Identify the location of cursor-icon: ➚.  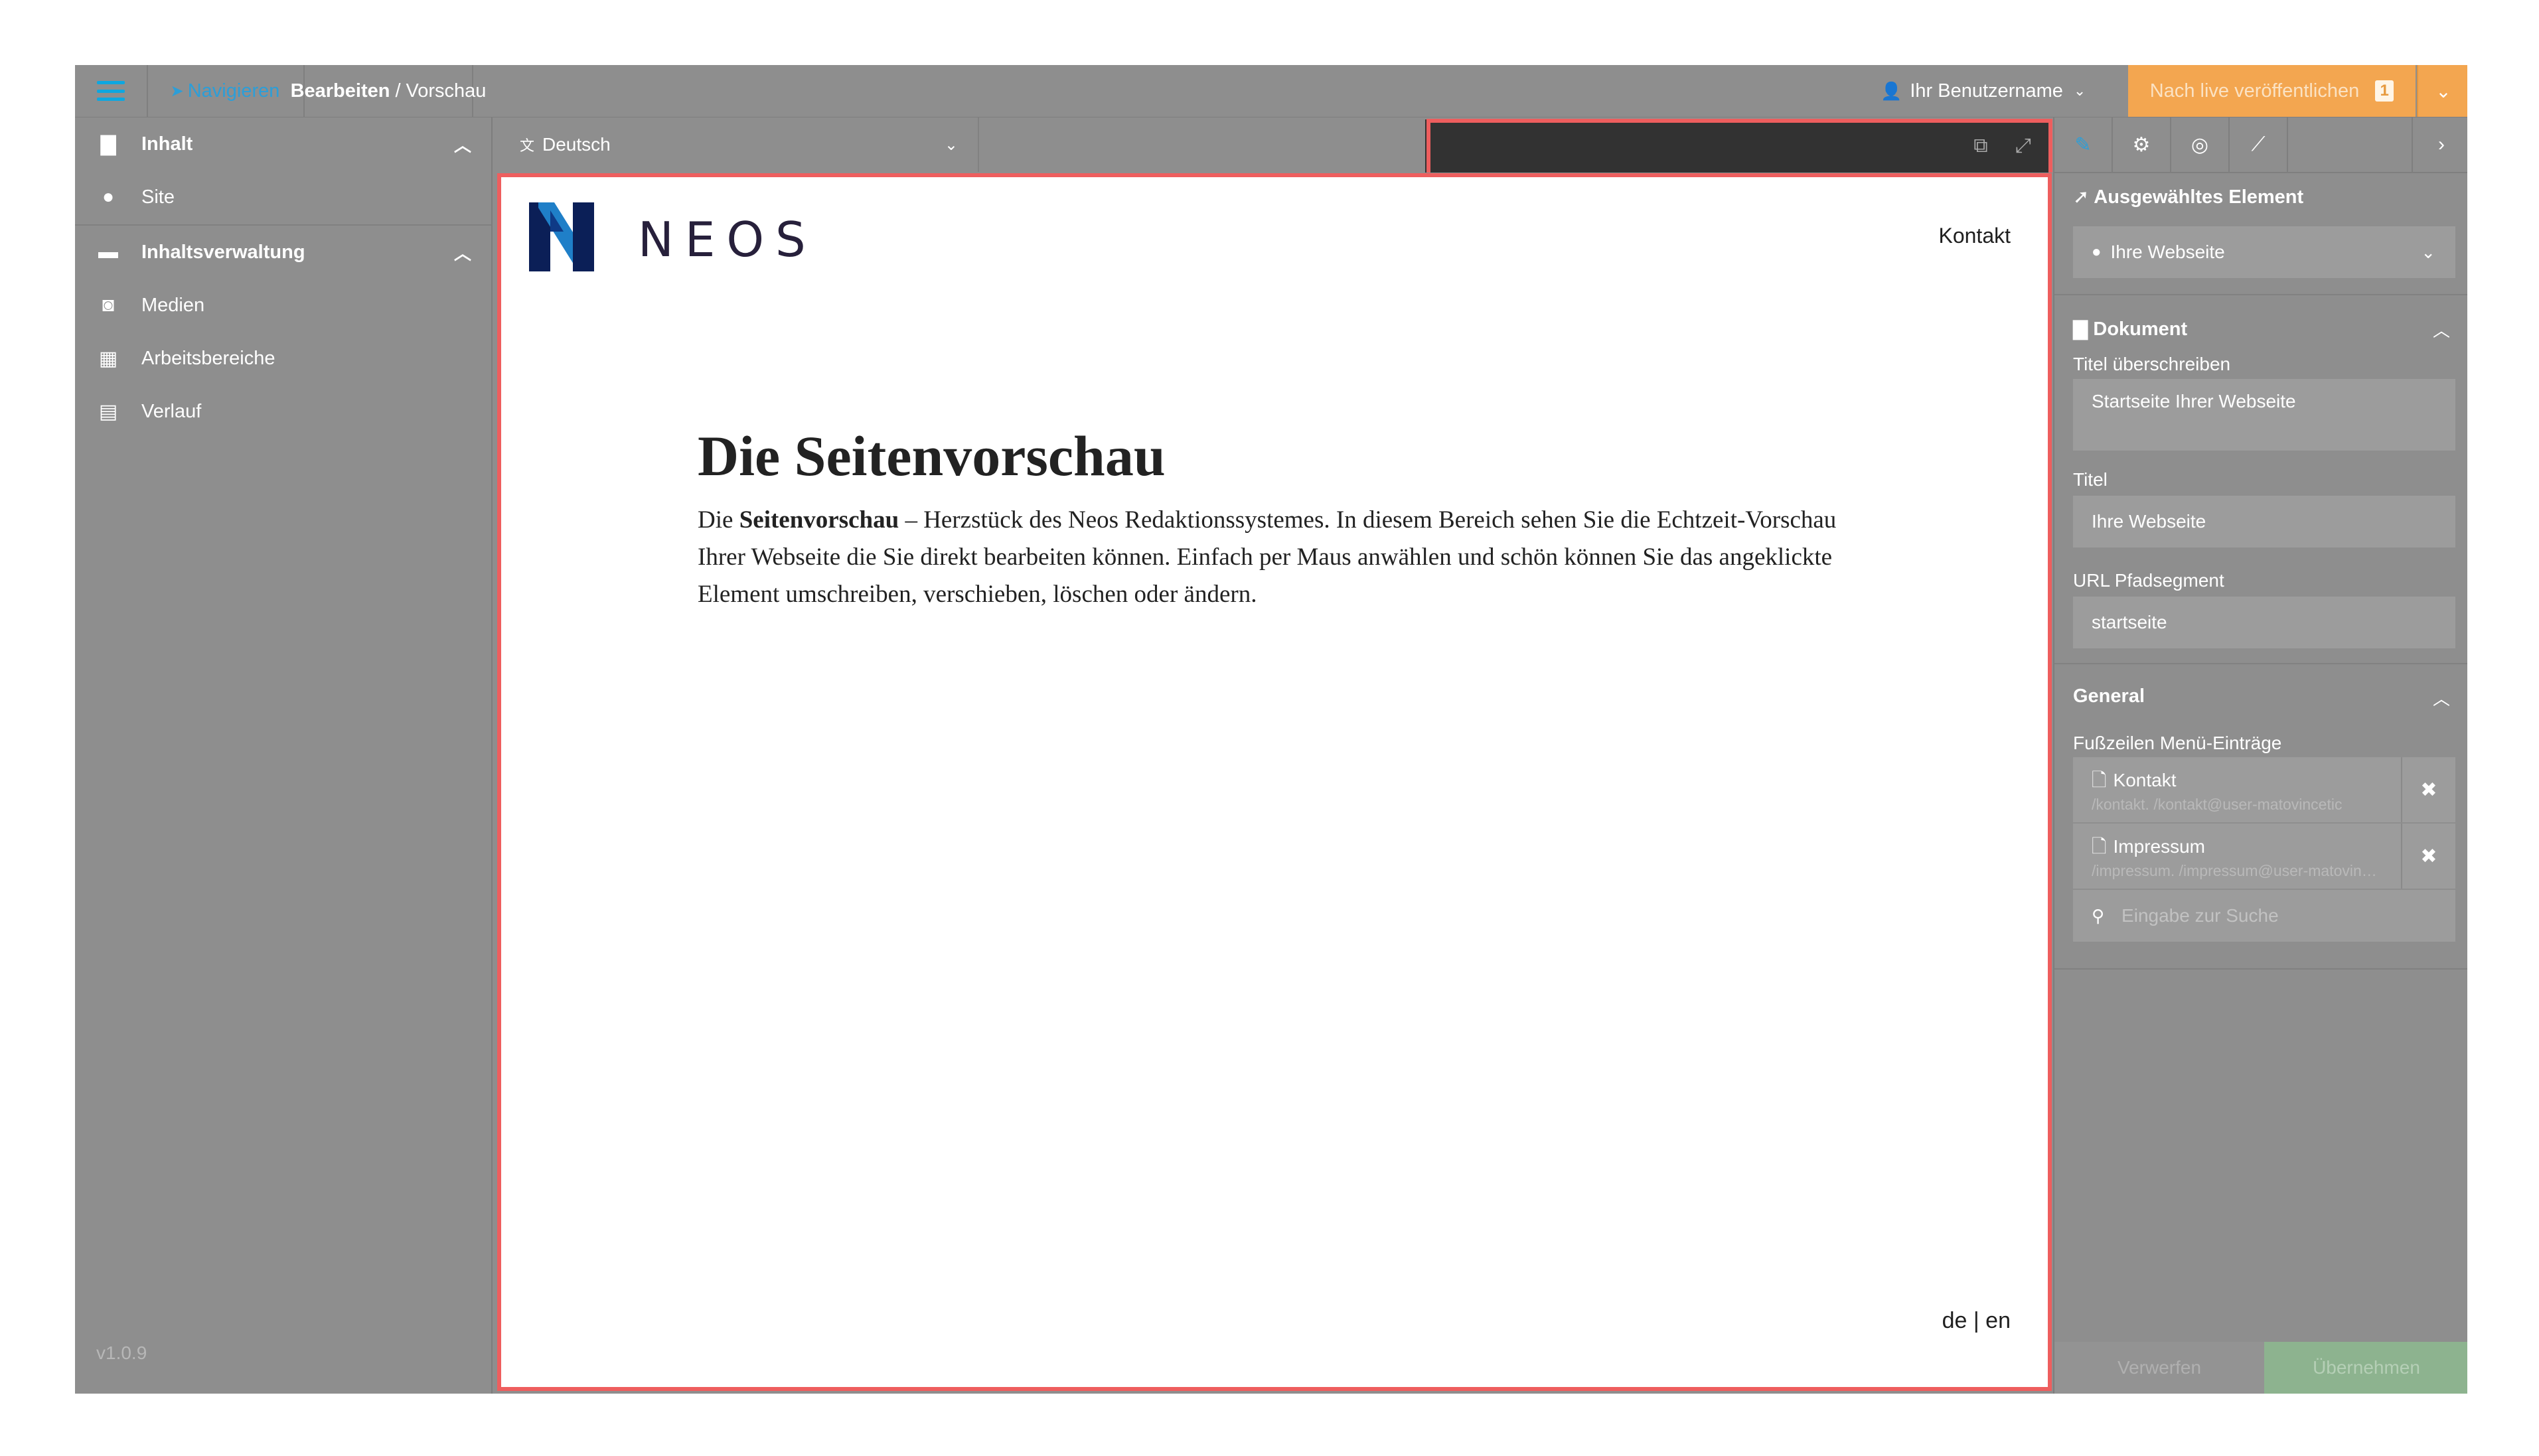
(2081, 197).